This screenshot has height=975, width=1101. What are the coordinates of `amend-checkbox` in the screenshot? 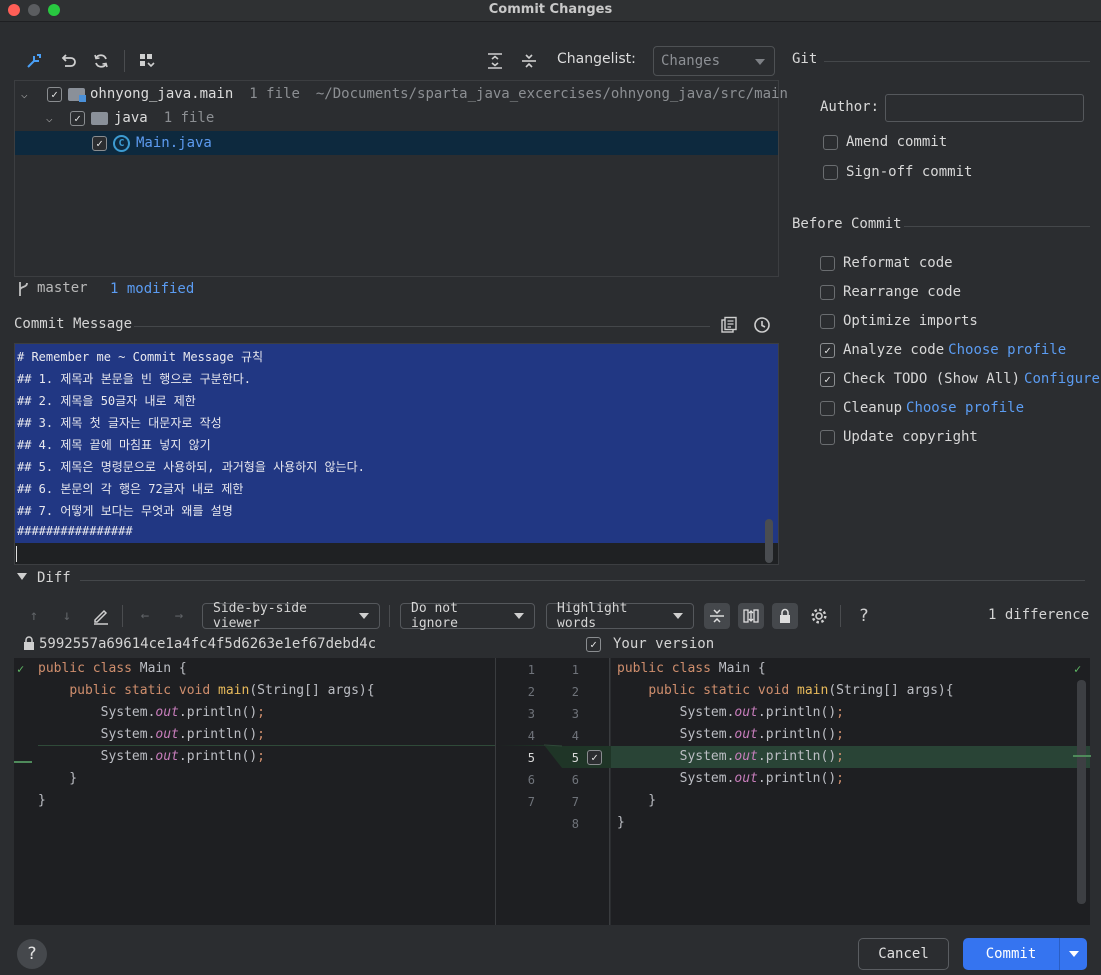 It's located at (830, 142).